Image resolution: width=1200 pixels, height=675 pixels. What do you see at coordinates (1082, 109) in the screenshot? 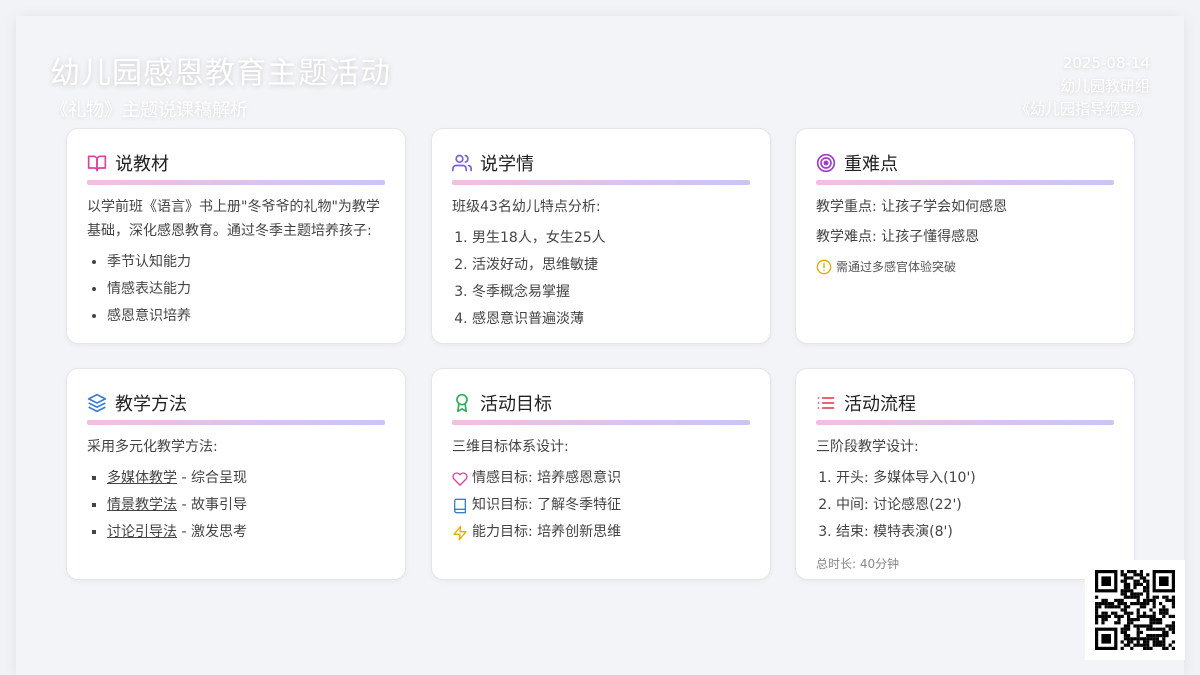
I see `header-guide: 《幼儿园指导纲要》` at bounding box center [1082, 109].